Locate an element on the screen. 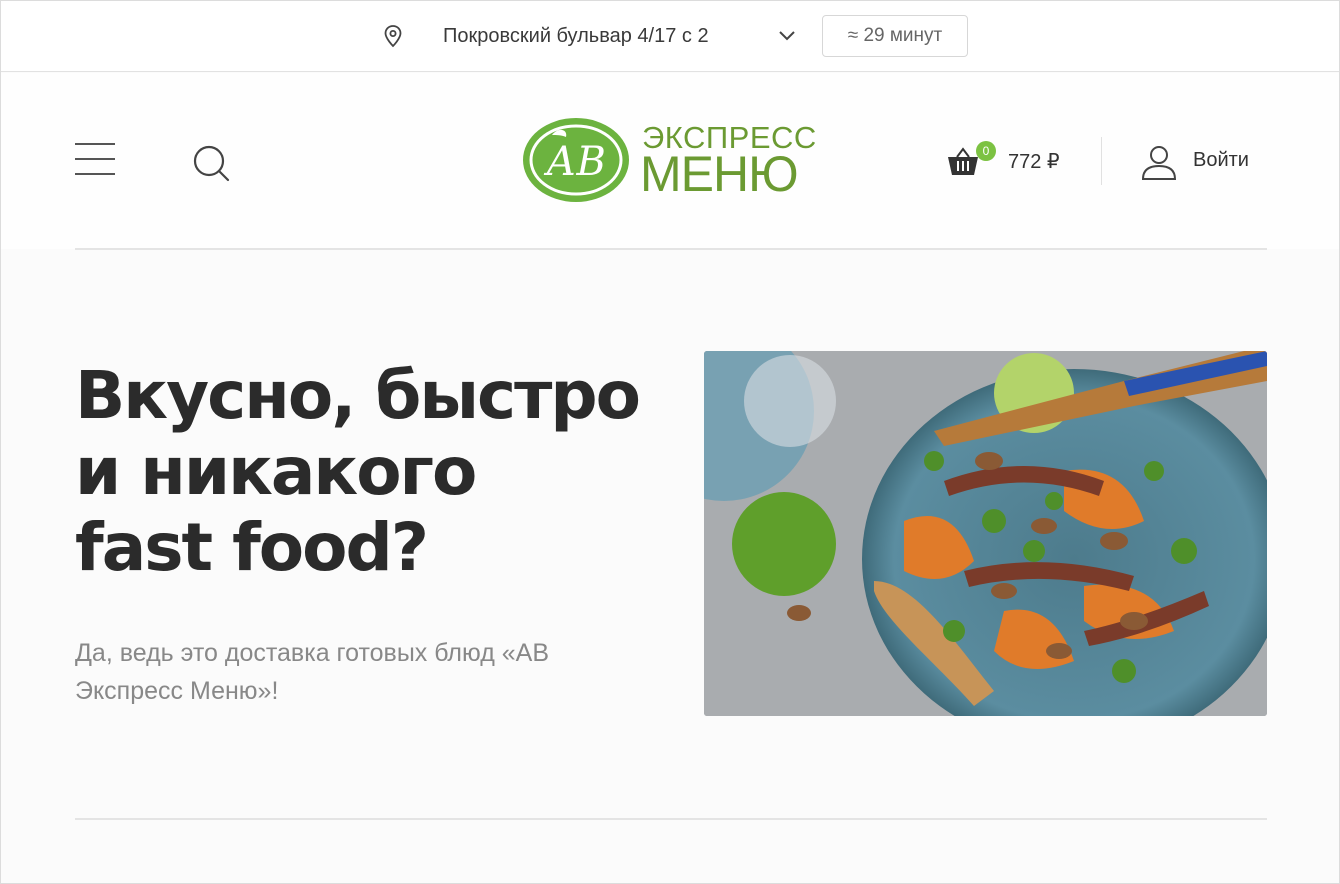 The height and width of the screenshot is (884, 1340). logo-line2: МЕНЮ is located at coordinates (719, 174).